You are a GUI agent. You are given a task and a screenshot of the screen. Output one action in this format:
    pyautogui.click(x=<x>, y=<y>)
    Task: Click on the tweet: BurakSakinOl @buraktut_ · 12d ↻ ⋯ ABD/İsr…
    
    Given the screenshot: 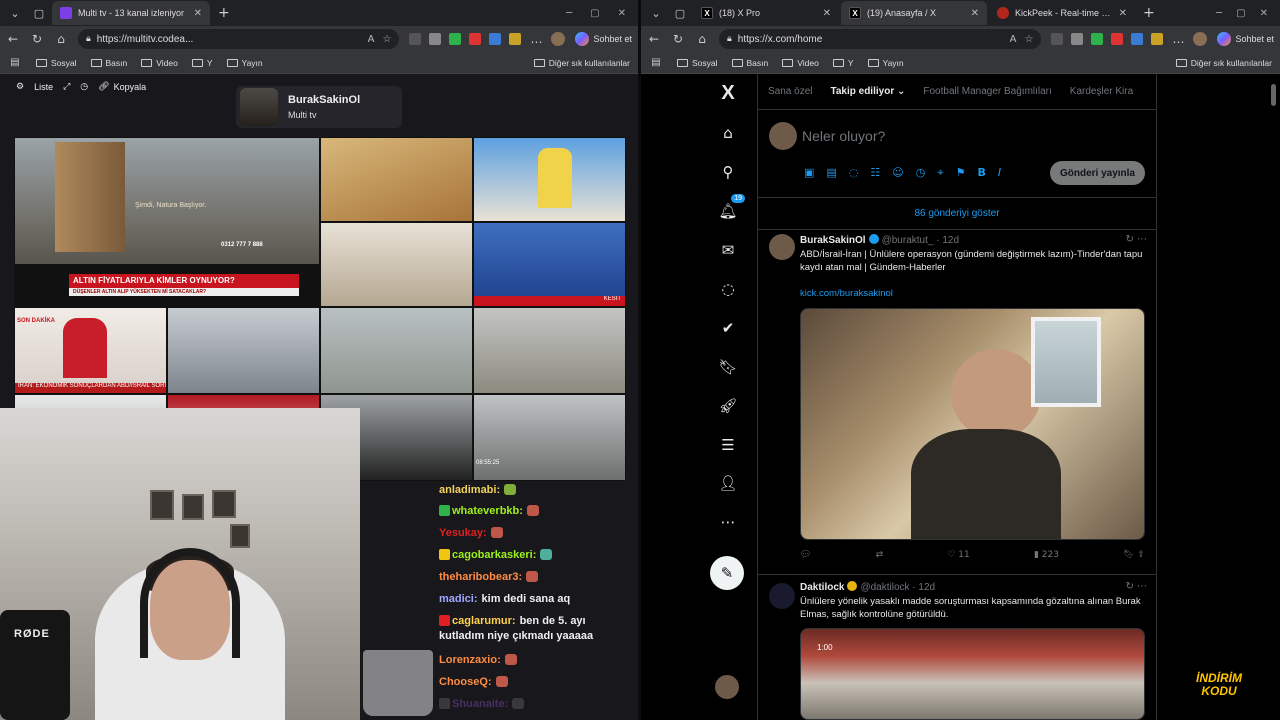 What is the action you would take?
    pyautogui.click(x=957, y=402)
    